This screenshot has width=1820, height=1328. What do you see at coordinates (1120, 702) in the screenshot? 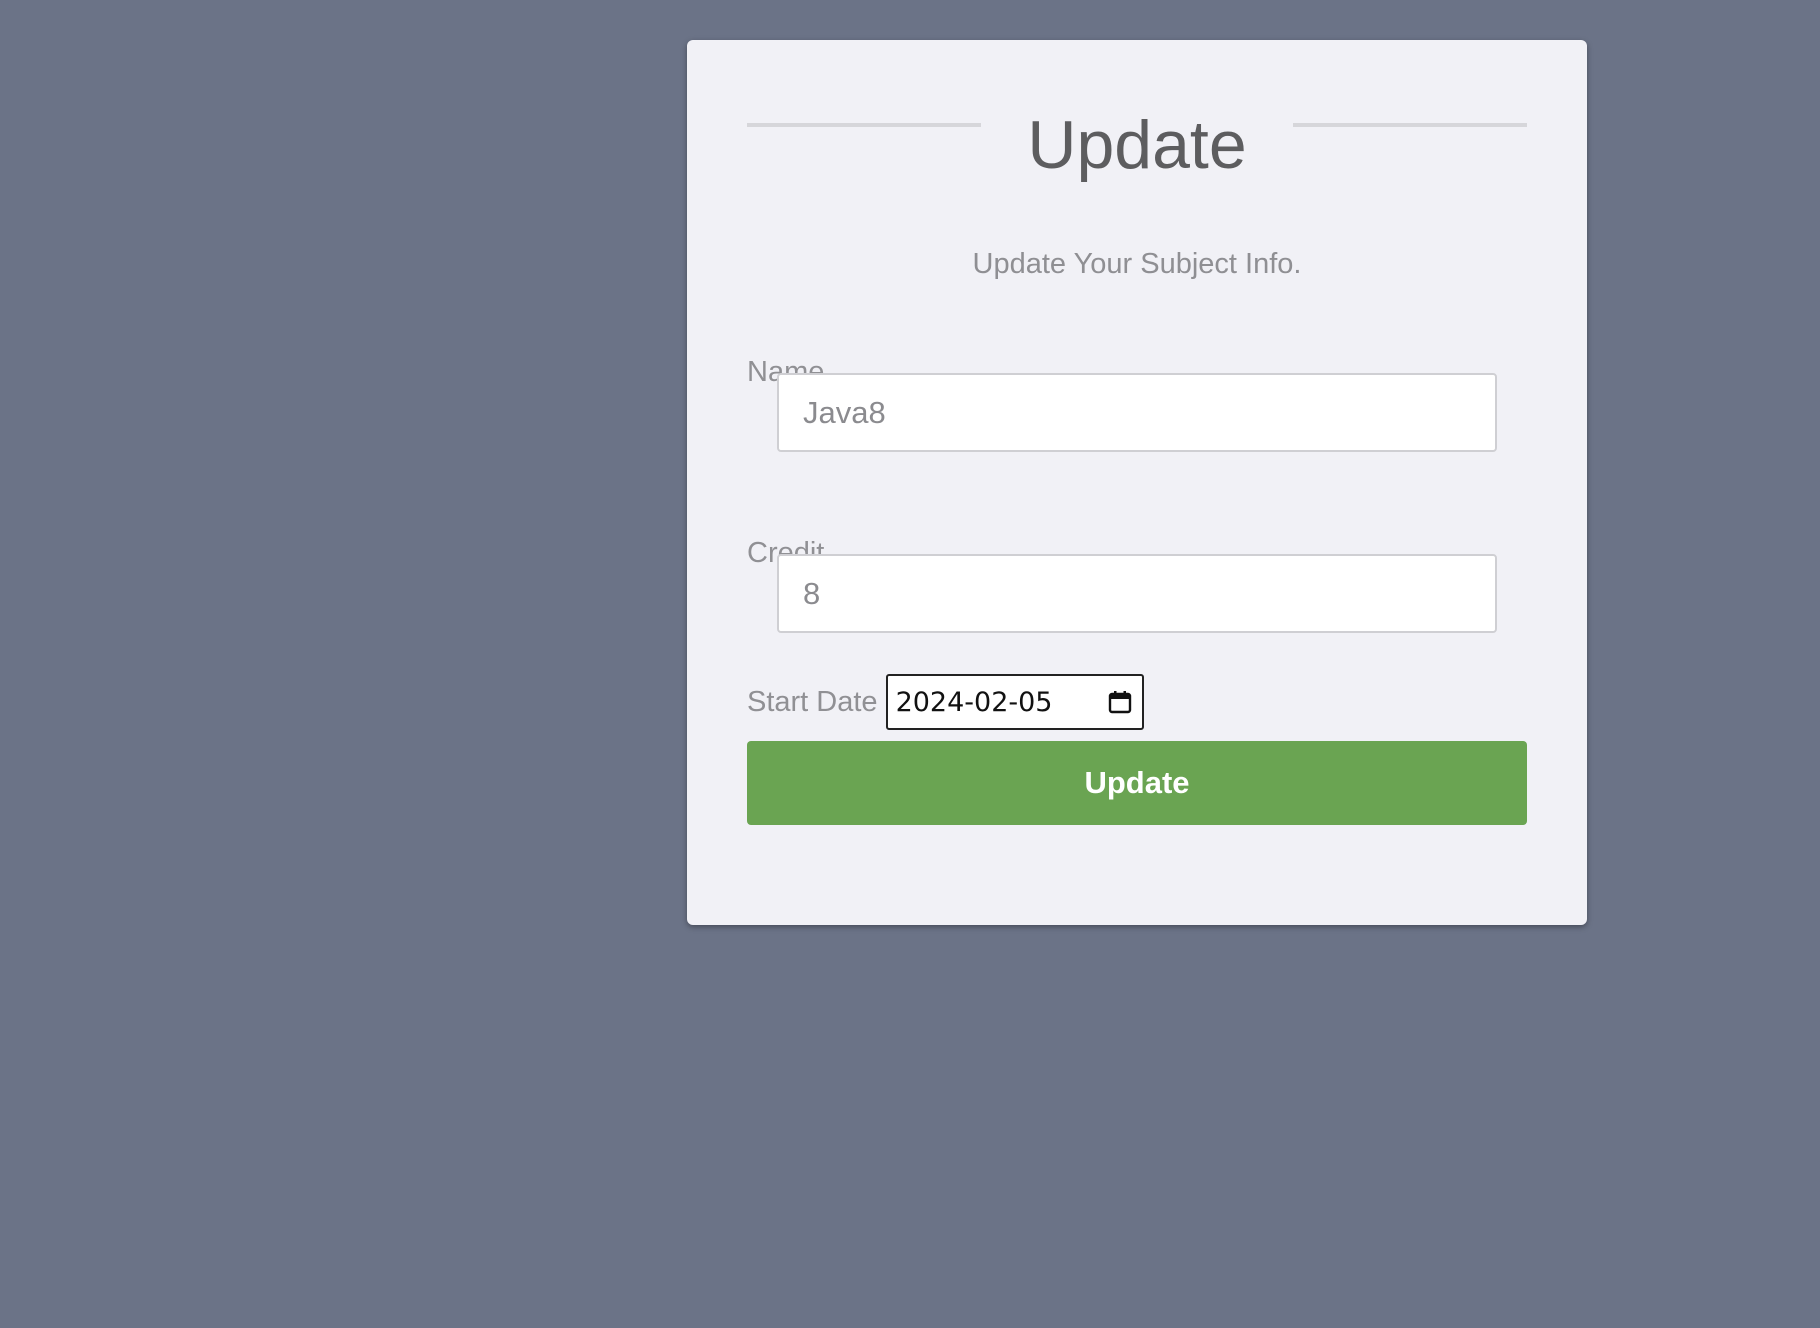
I see `calendar-icon` at bounding box center [1120, 702].